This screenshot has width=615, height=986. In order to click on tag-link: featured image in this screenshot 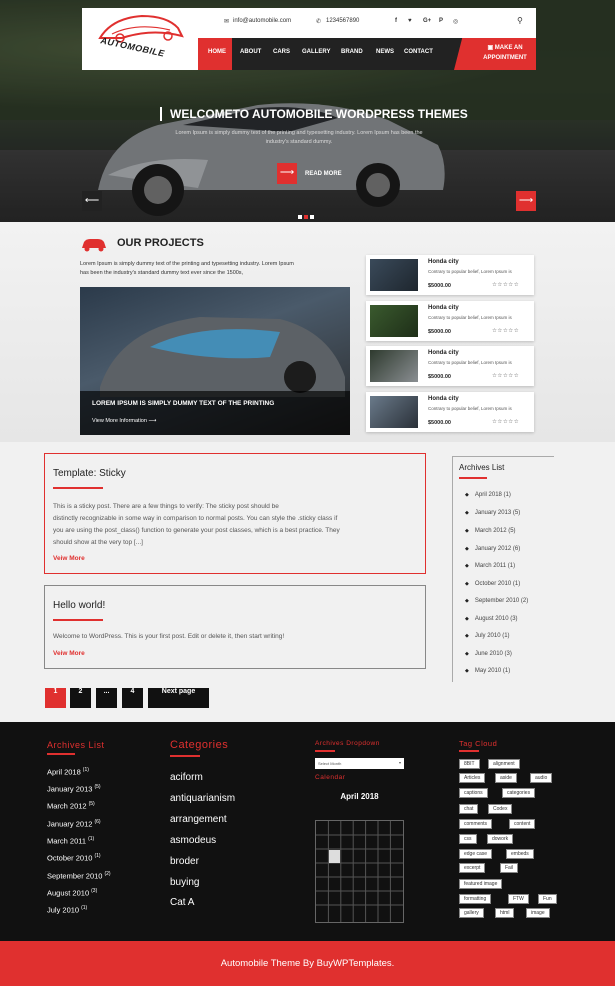, I will do `click(481, 884)`.